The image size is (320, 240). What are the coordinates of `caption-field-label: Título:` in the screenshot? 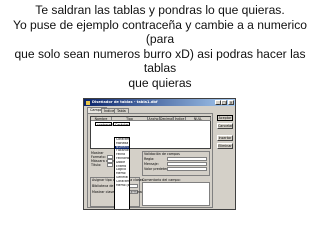 It's located at (96, 165).